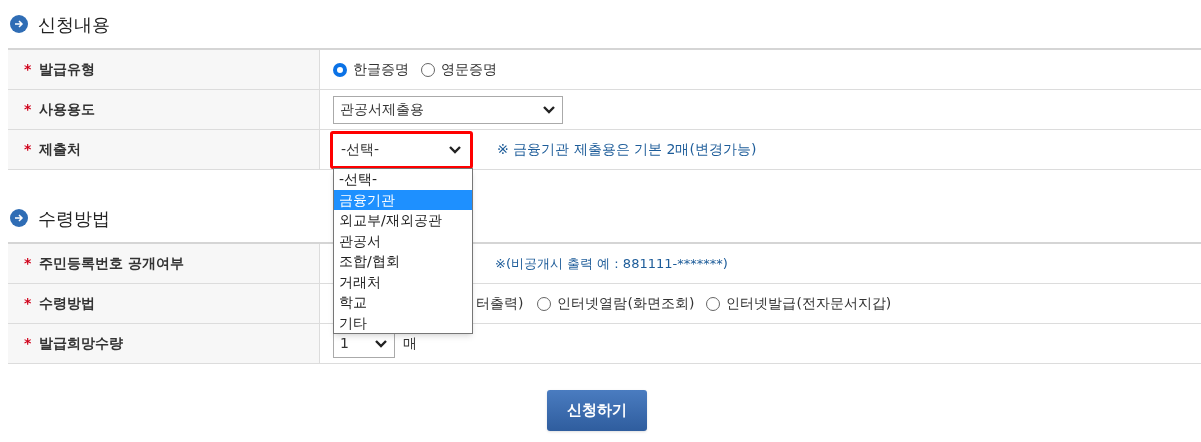 The height and width of the screenshot is (442, 1201). What do you see at coordinates (371, 69) in the screenshot?
I see `radio-option: 한글증명` at bounding box center [371, 69].